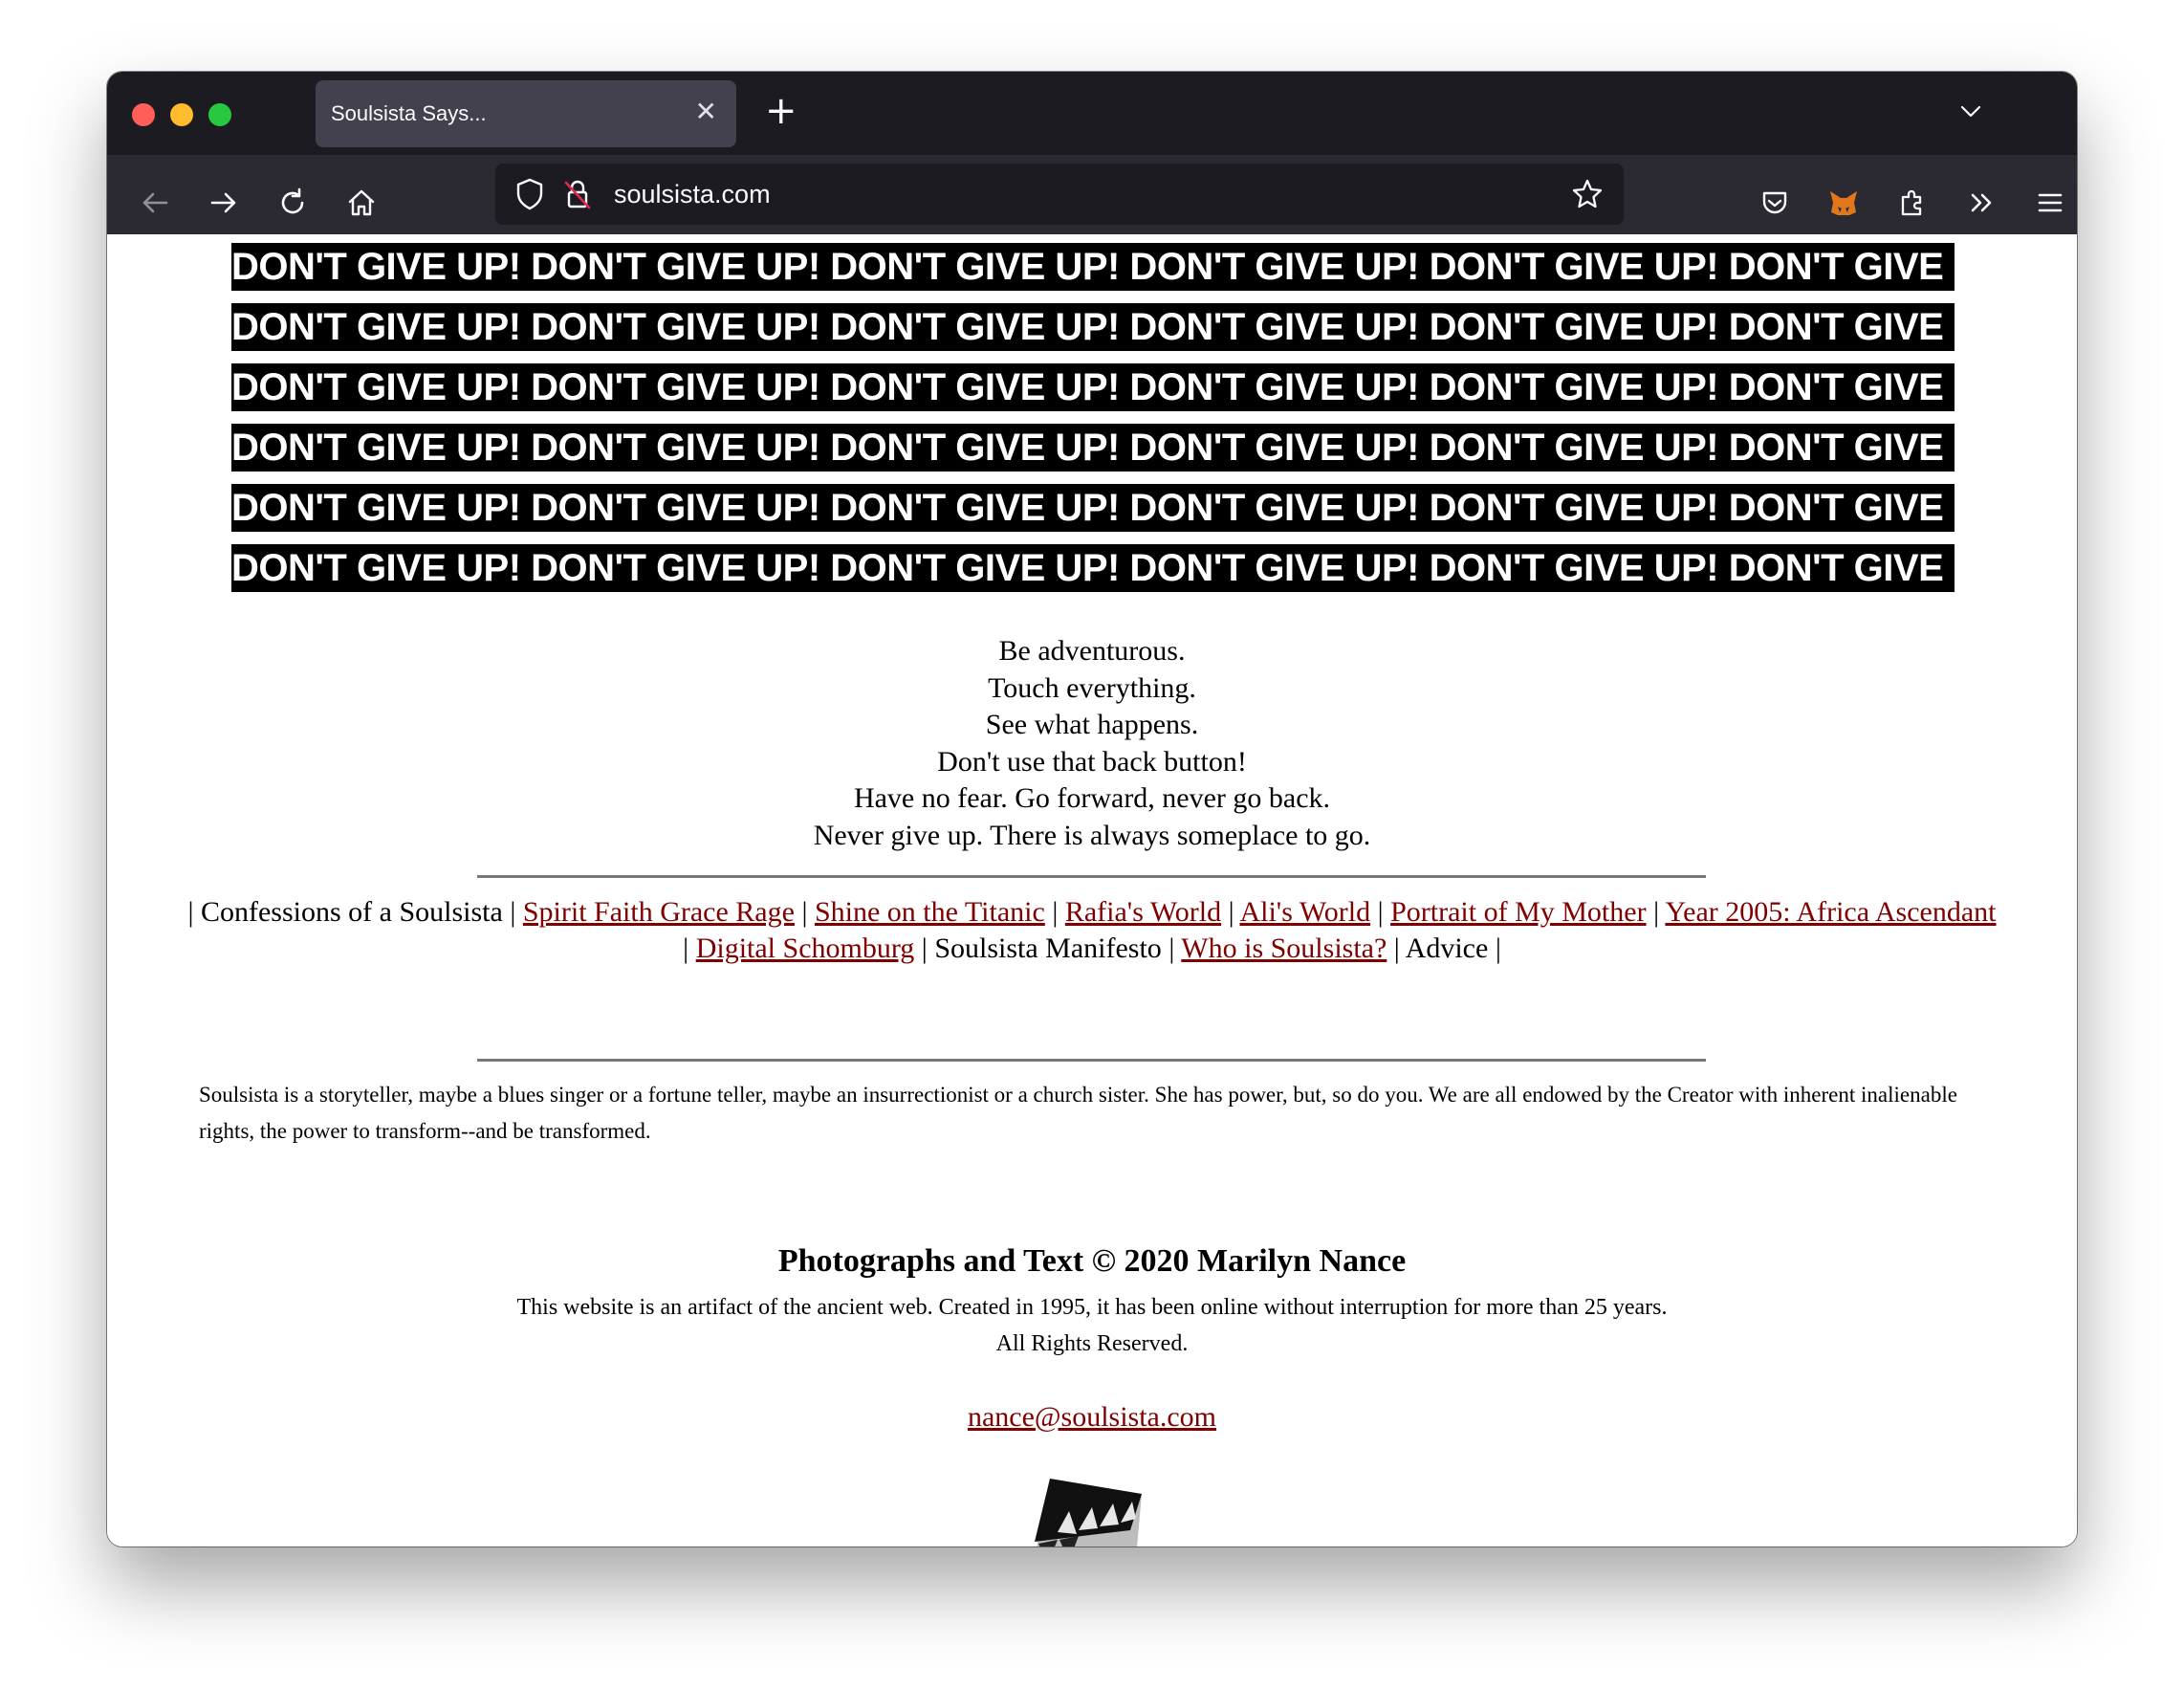 Image resolution: width=2184 pixels, height=1689 pixels. What do you see at coordinates (219, 114) in the screenshot?
I see `zoom-window-button` at bounding box center [219, 114].